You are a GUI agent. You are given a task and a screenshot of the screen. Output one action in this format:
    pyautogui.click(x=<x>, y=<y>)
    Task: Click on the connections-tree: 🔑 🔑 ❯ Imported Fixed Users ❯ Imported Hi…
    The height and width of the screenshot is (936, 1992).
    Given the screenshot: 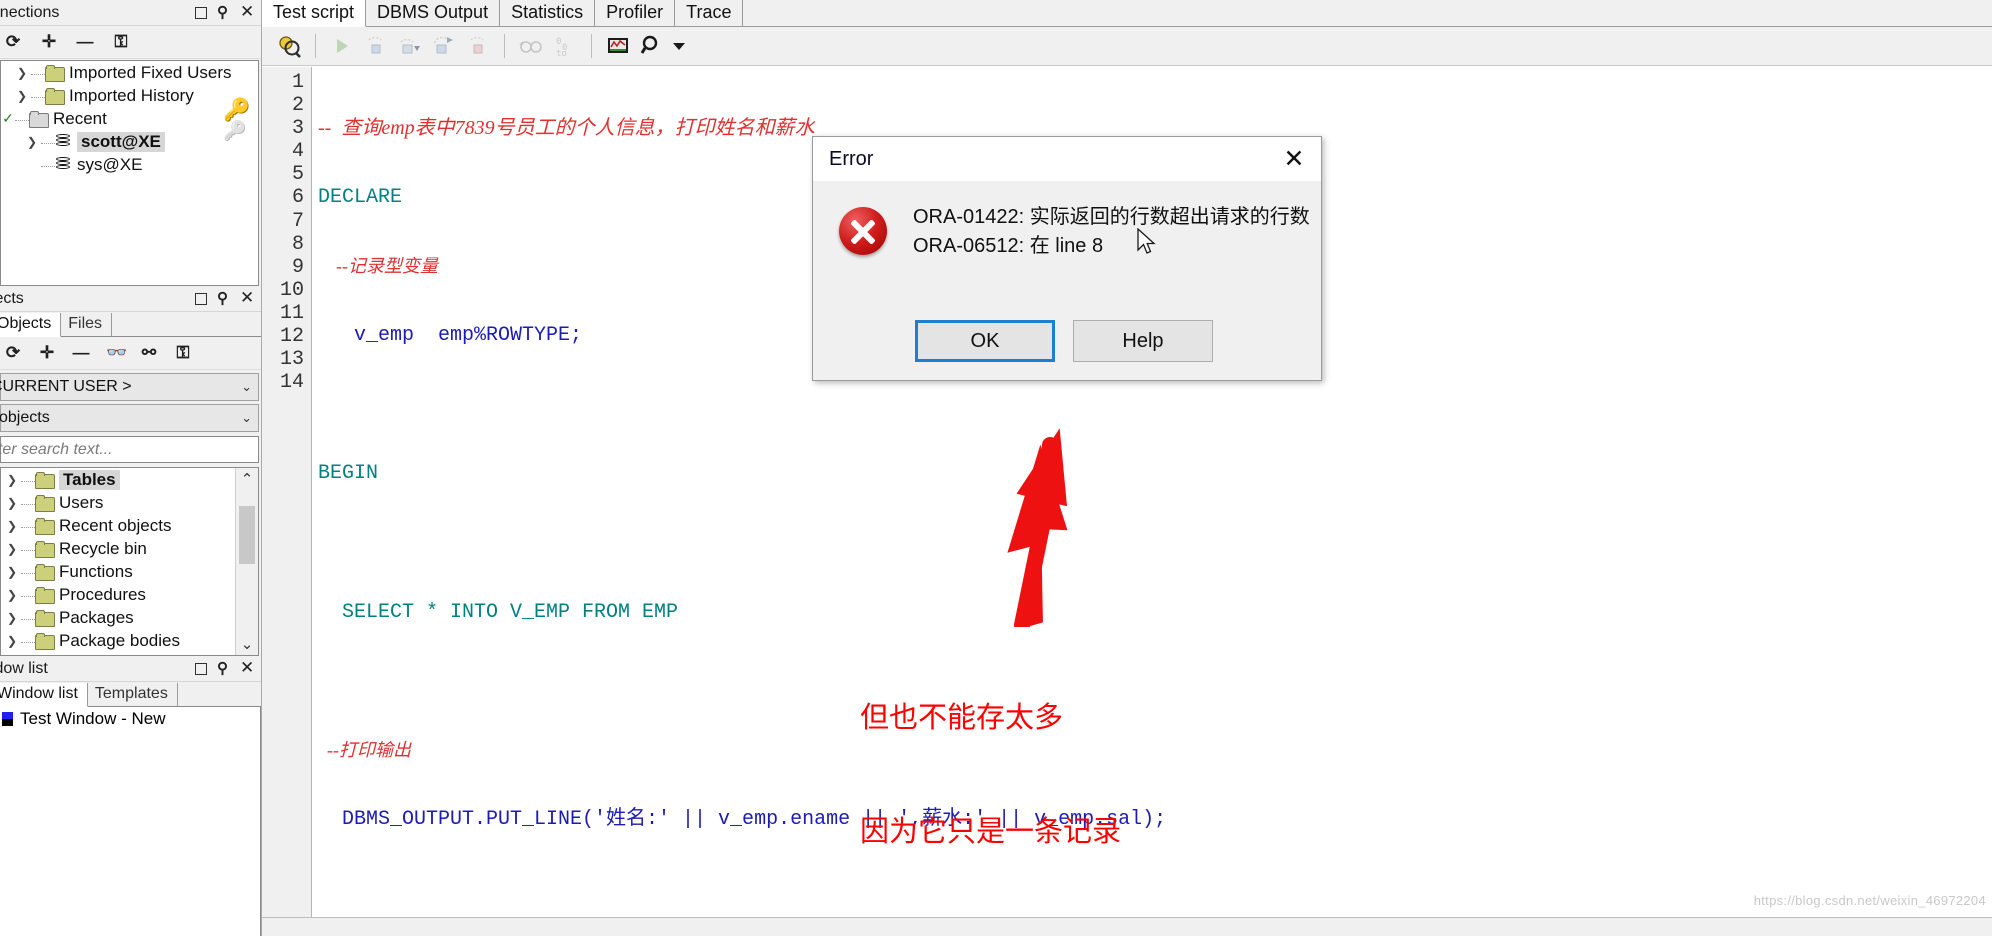 What is the action you would take?
    pyautogui.click(x=129, y=173)
    